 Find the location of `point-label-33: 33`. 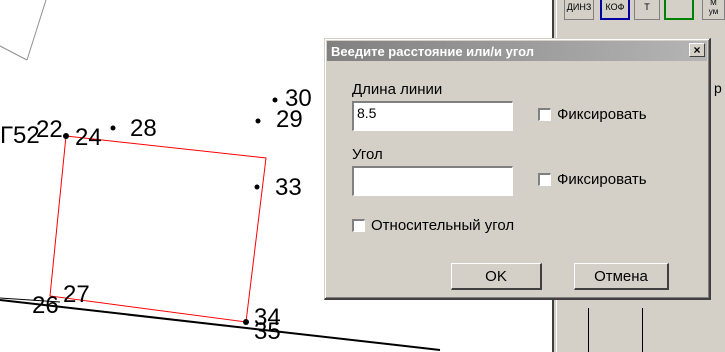

point-label-33: 33 is located at coordinates (288, 187).